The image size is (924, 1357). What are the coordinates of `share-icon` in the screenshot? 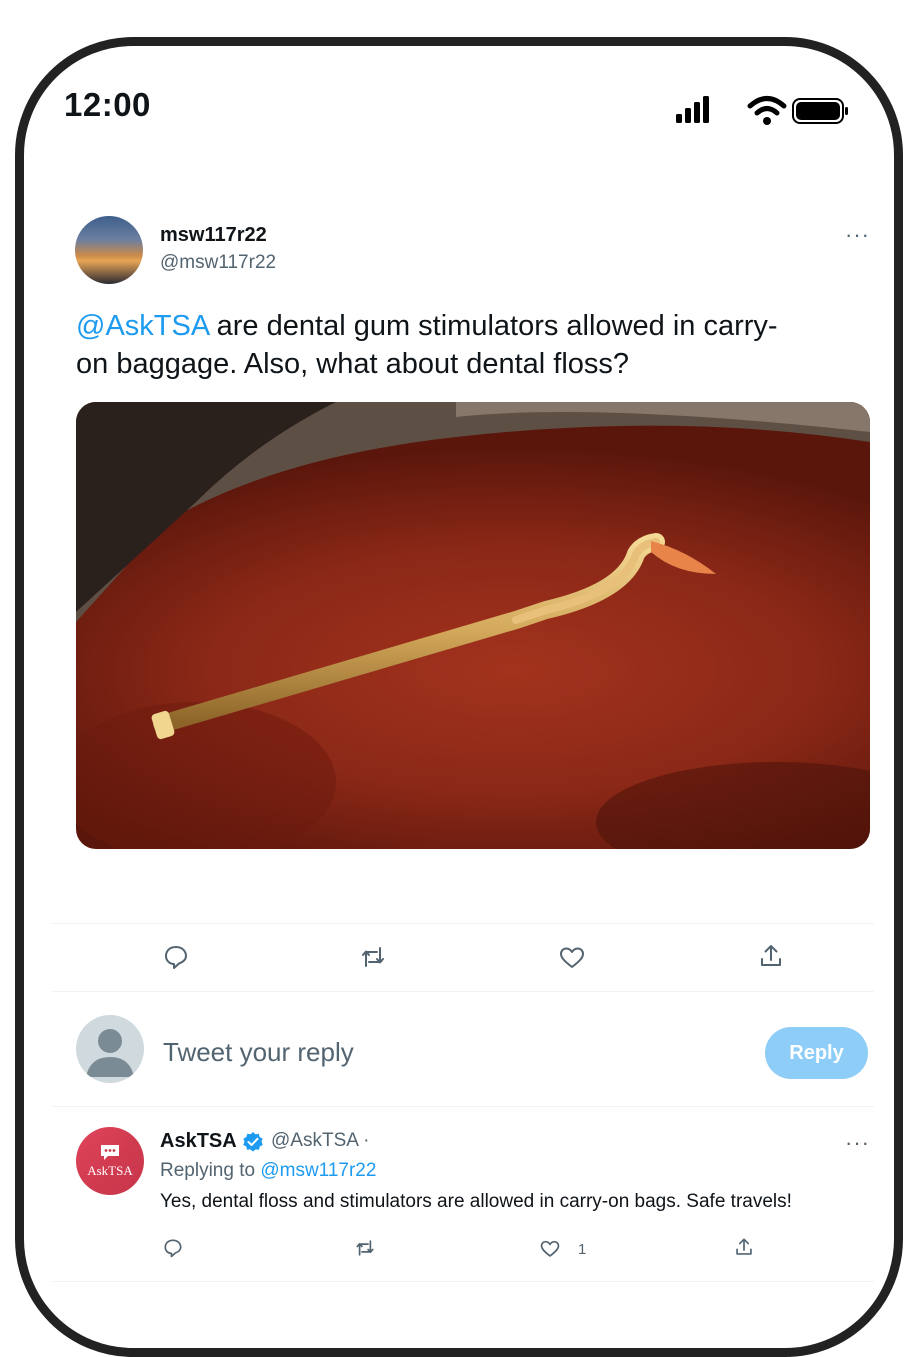 It's located at (771, 956).